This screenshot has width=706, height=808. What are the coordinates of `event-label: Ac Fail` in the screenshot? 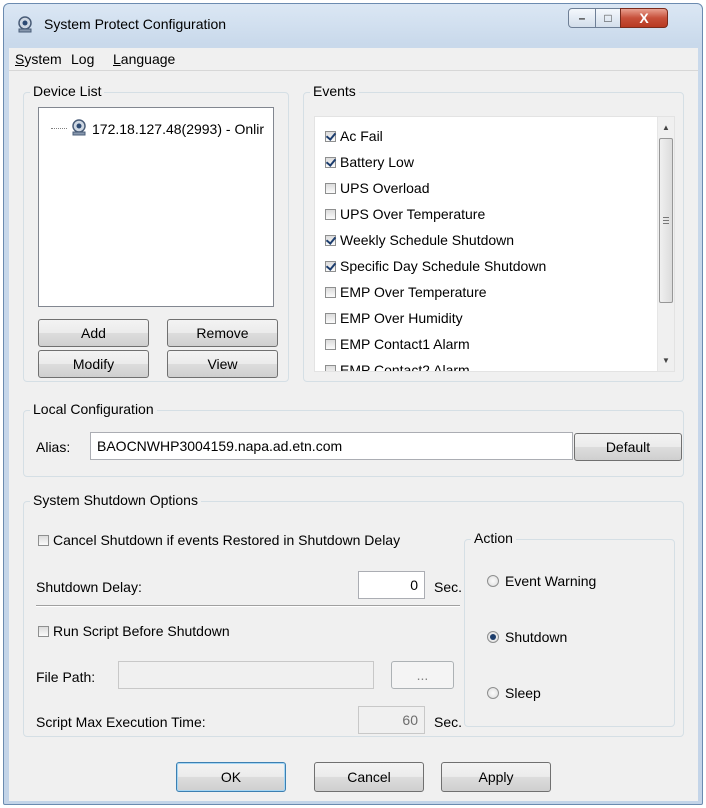 It's located at (361, 136).